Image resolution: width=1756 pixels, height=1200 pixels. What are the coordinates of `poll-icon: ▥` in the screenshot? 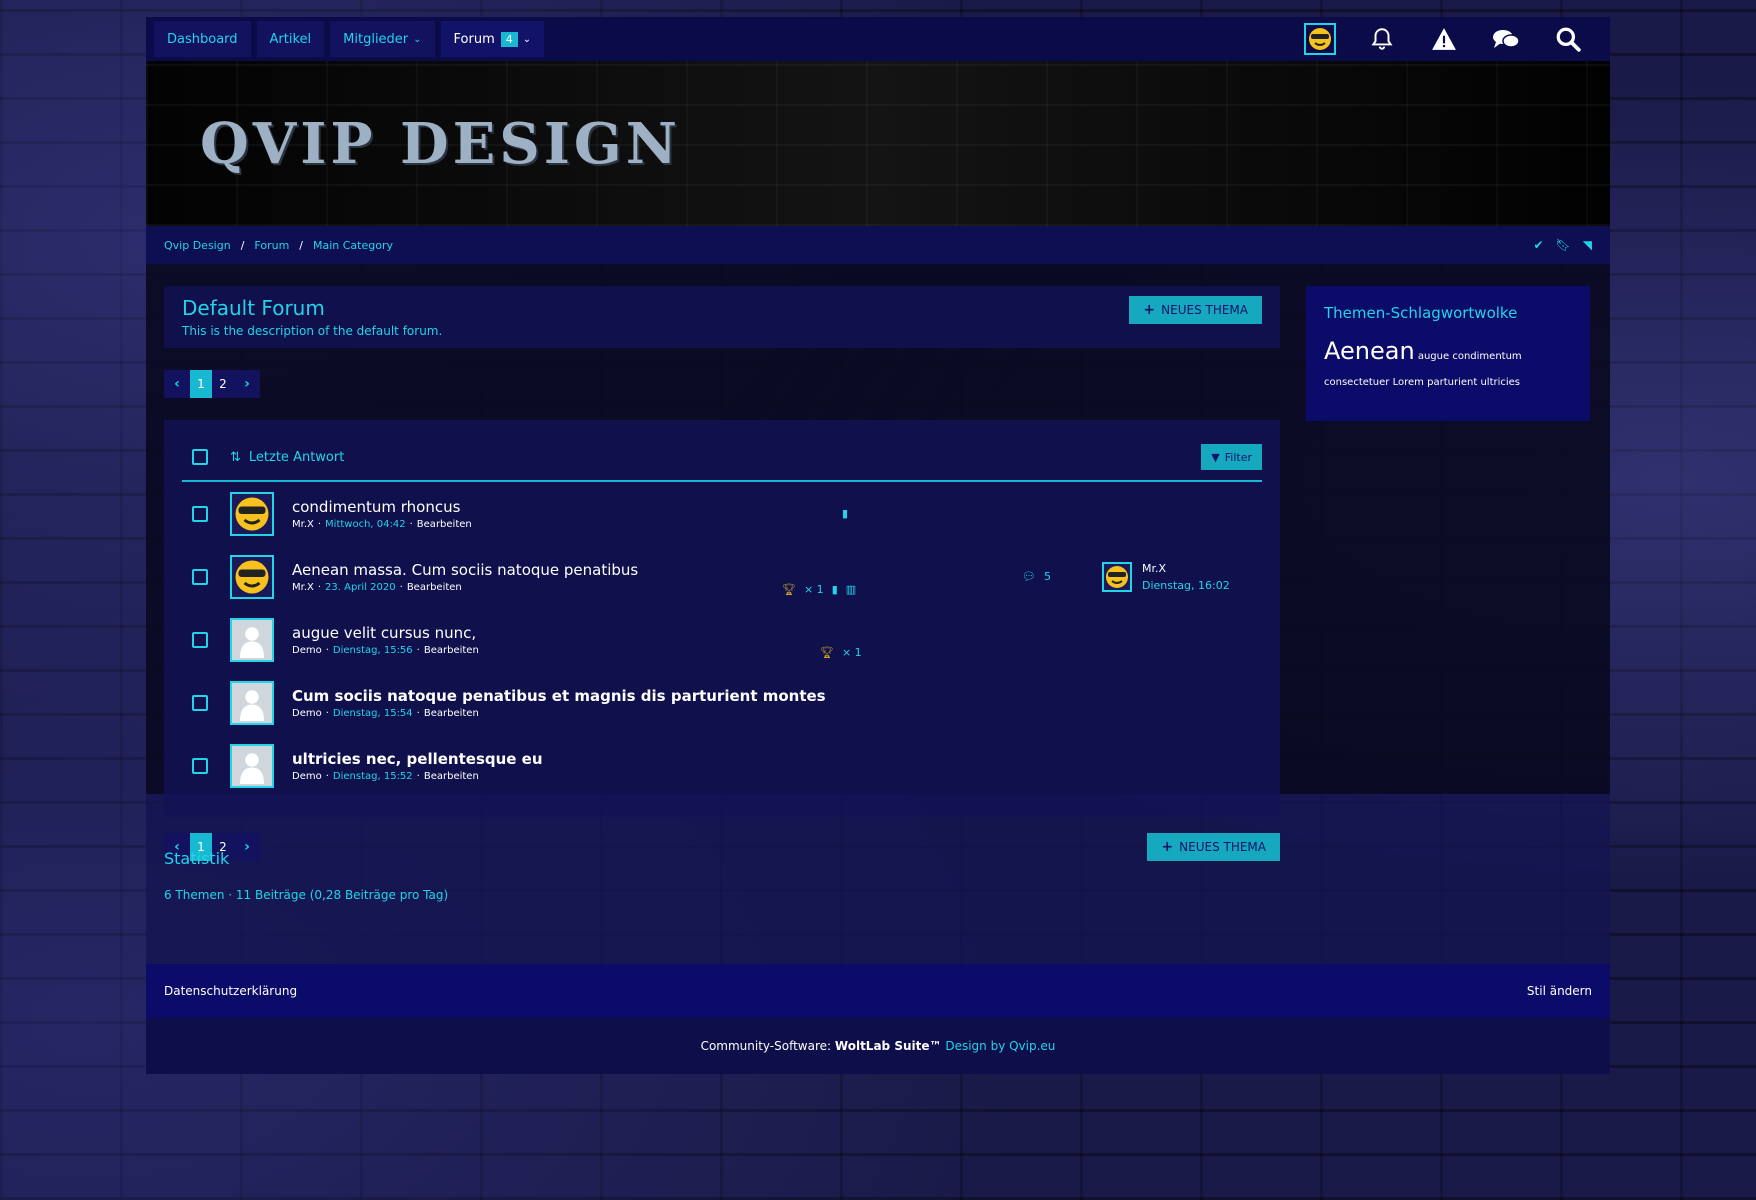 It's located at (851, 589).